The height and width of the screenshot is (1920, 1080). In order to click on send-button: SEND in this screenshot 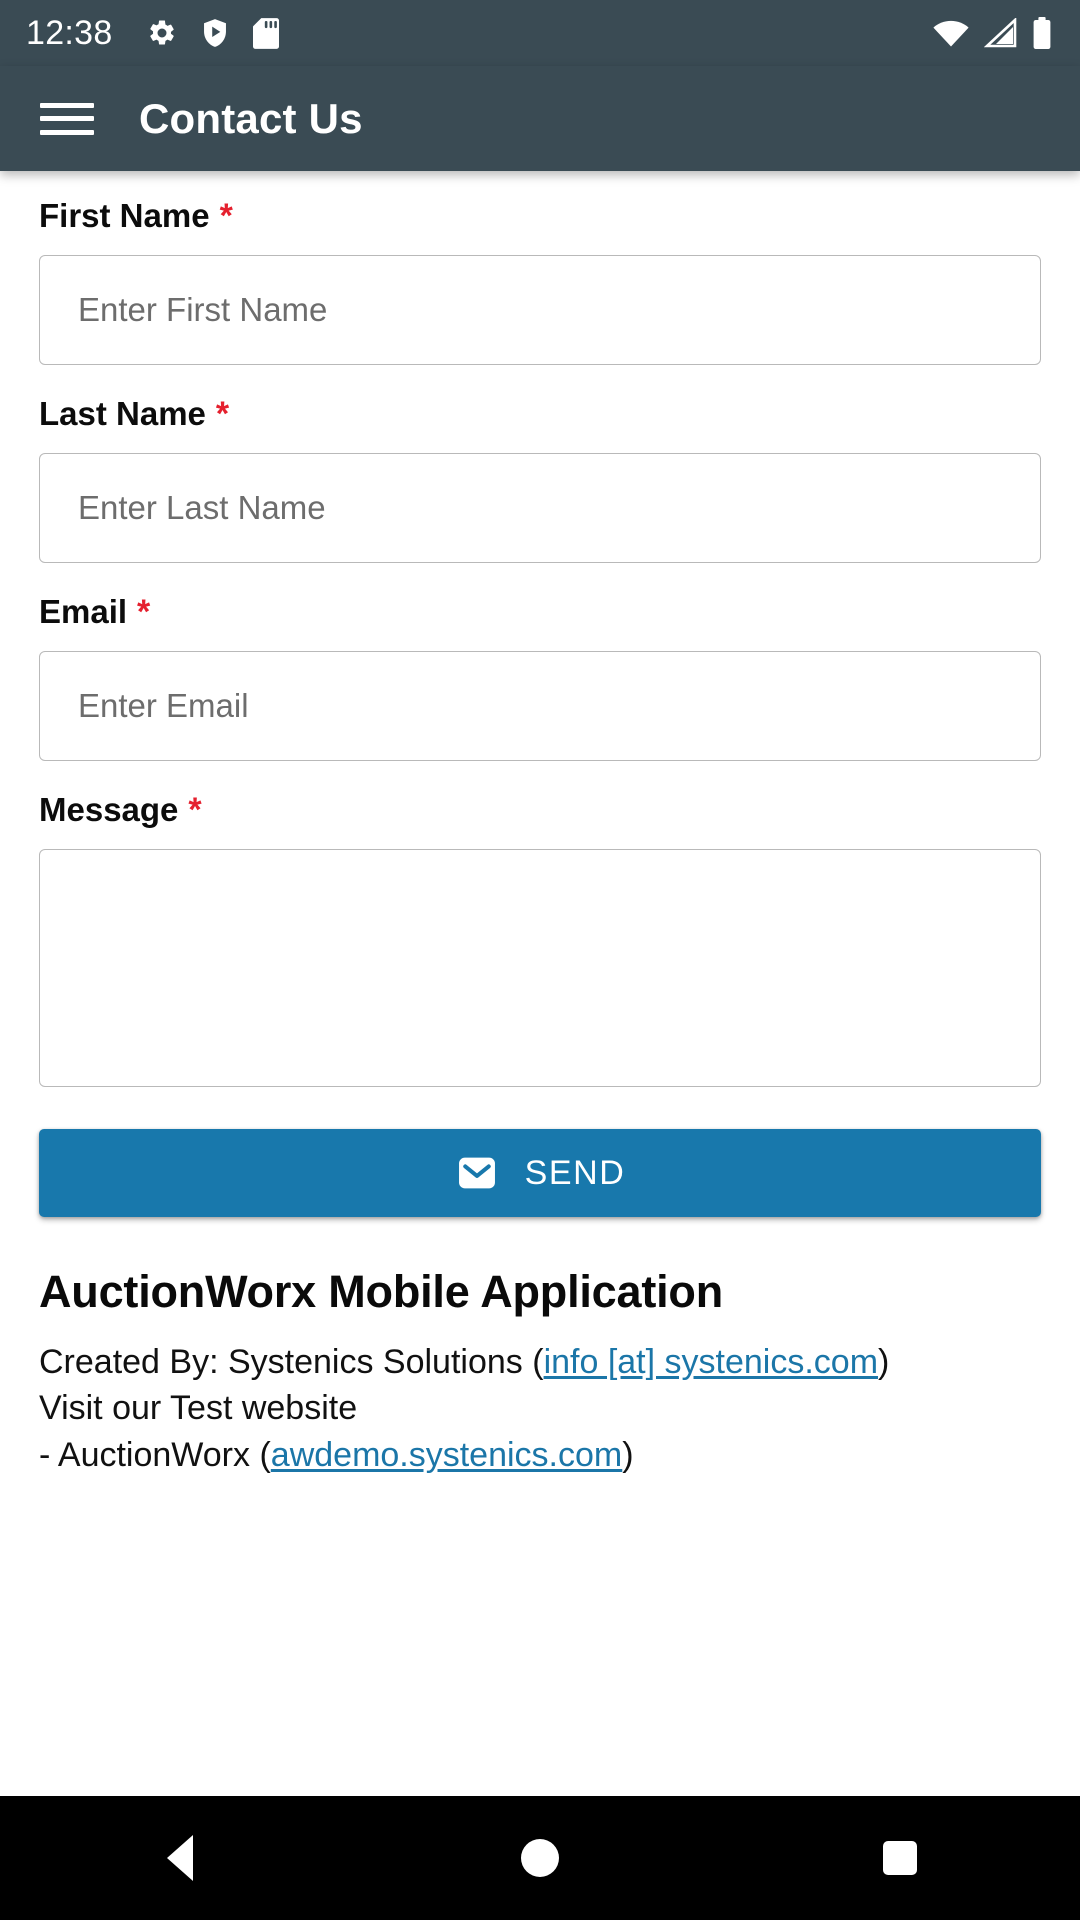, I will do `click(540, 1173)`.